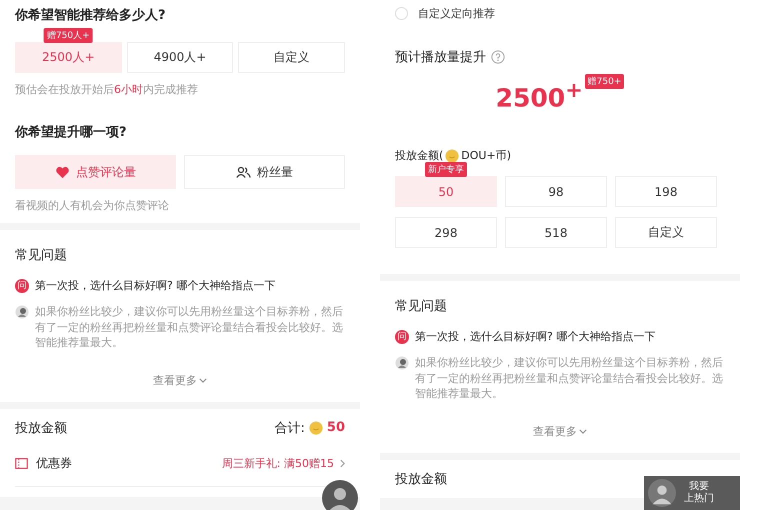  Describe the element at coordinates (456, 13) in the screenshot. I see `radio-label: 自定义定向推荐` at that location.